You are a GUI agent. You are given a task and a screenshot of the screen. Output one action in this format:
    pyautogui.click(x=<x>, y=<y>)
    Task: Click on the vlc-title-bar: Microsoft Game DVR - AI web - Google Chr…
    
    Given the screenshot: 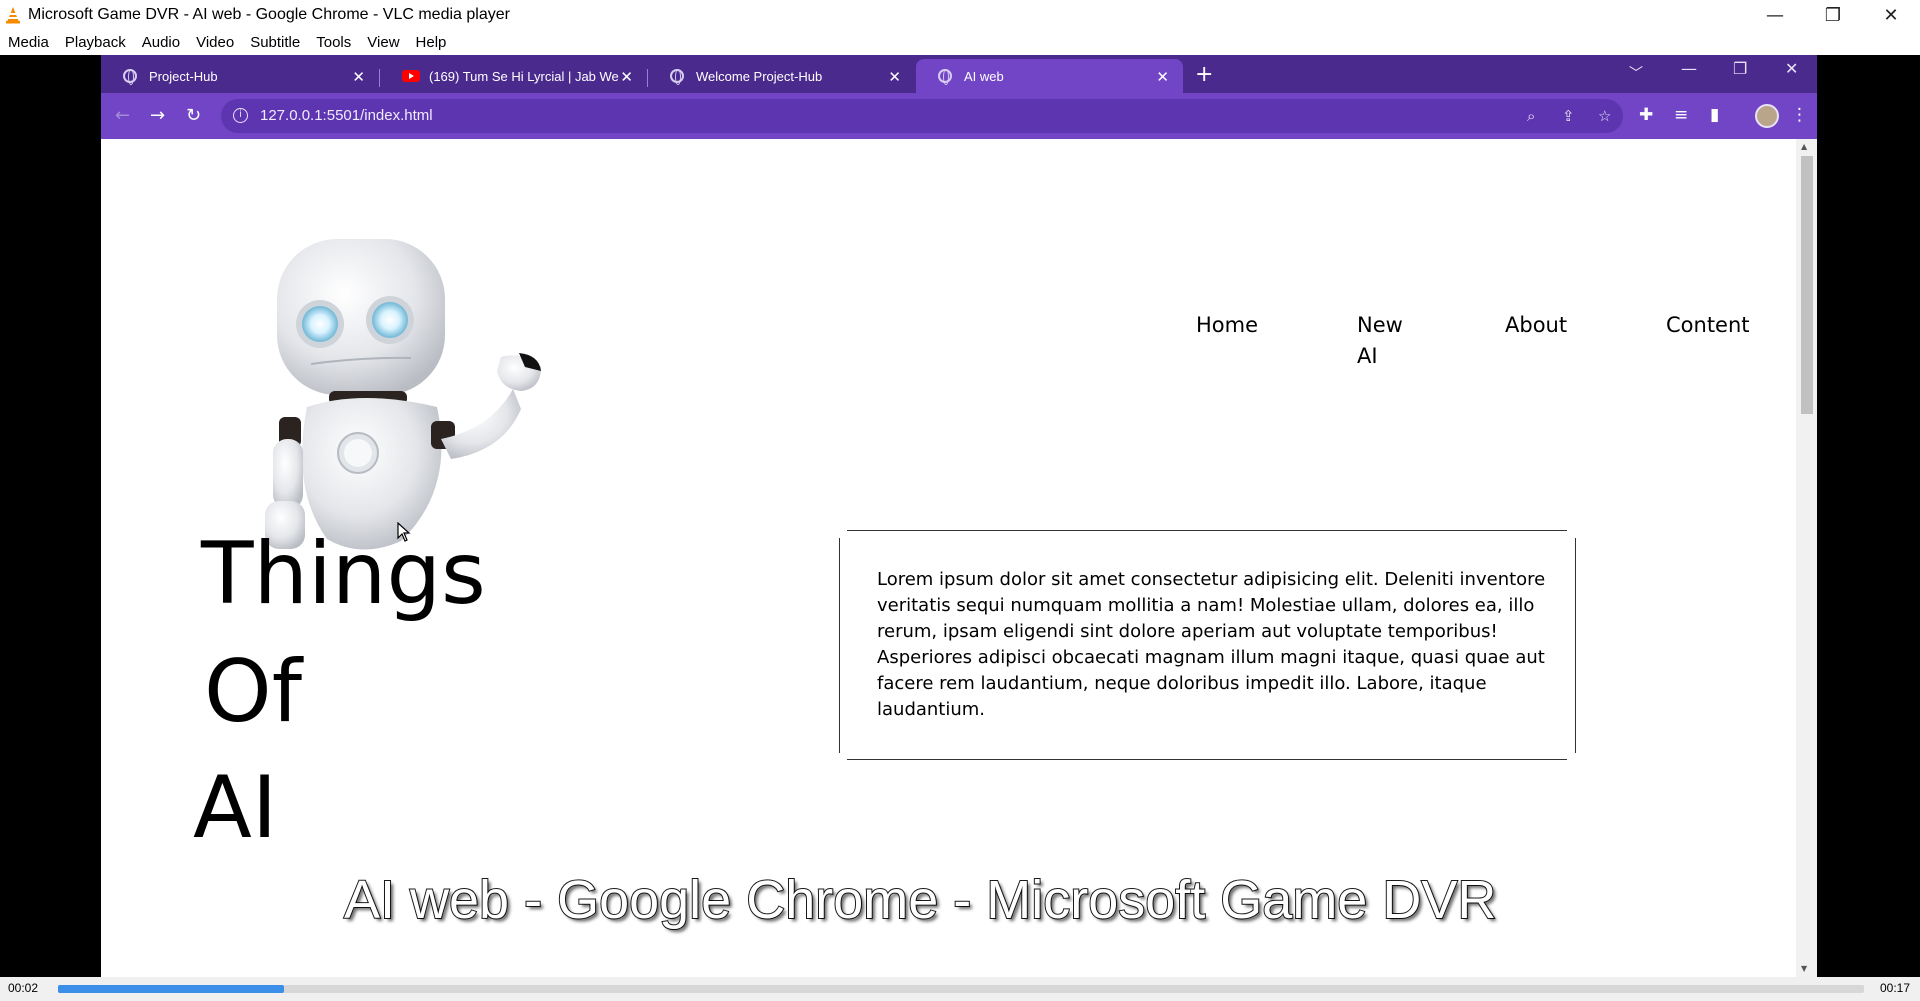 What is the action you would take?
    pyautogui.click(x=960, y=15)
    